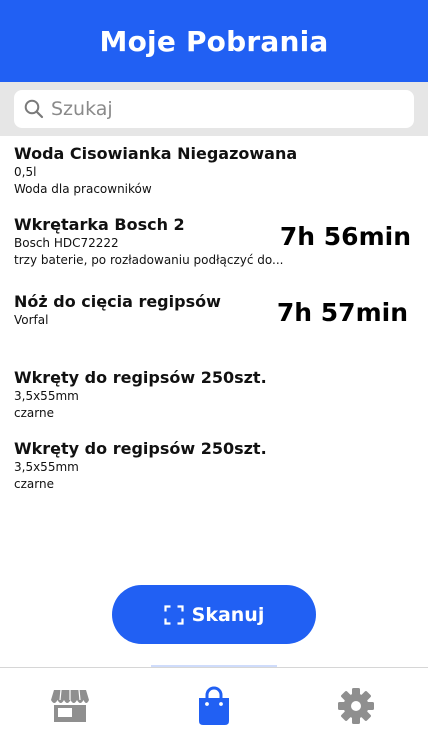 The height and width of the screenshot is (756, 428). I want to click on search-input, so click(221, 109).